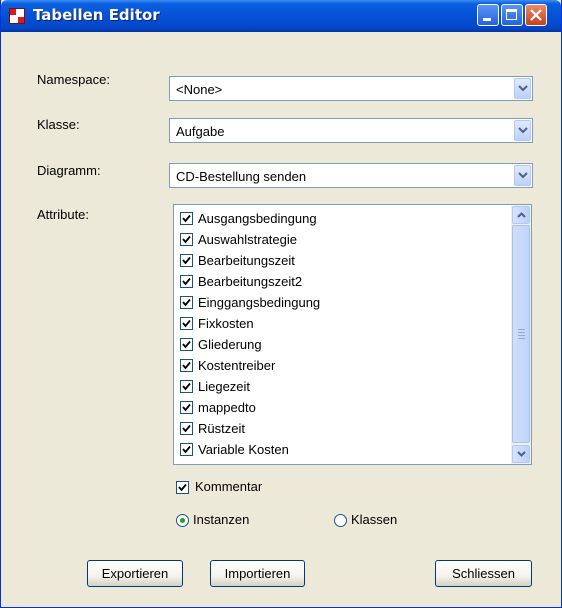 The image size is (562, 608). What do you see at coordinates (351, 130) in the screenshot?
I see `klasse-select: Aufgabe` at bounding box center [351, 130].